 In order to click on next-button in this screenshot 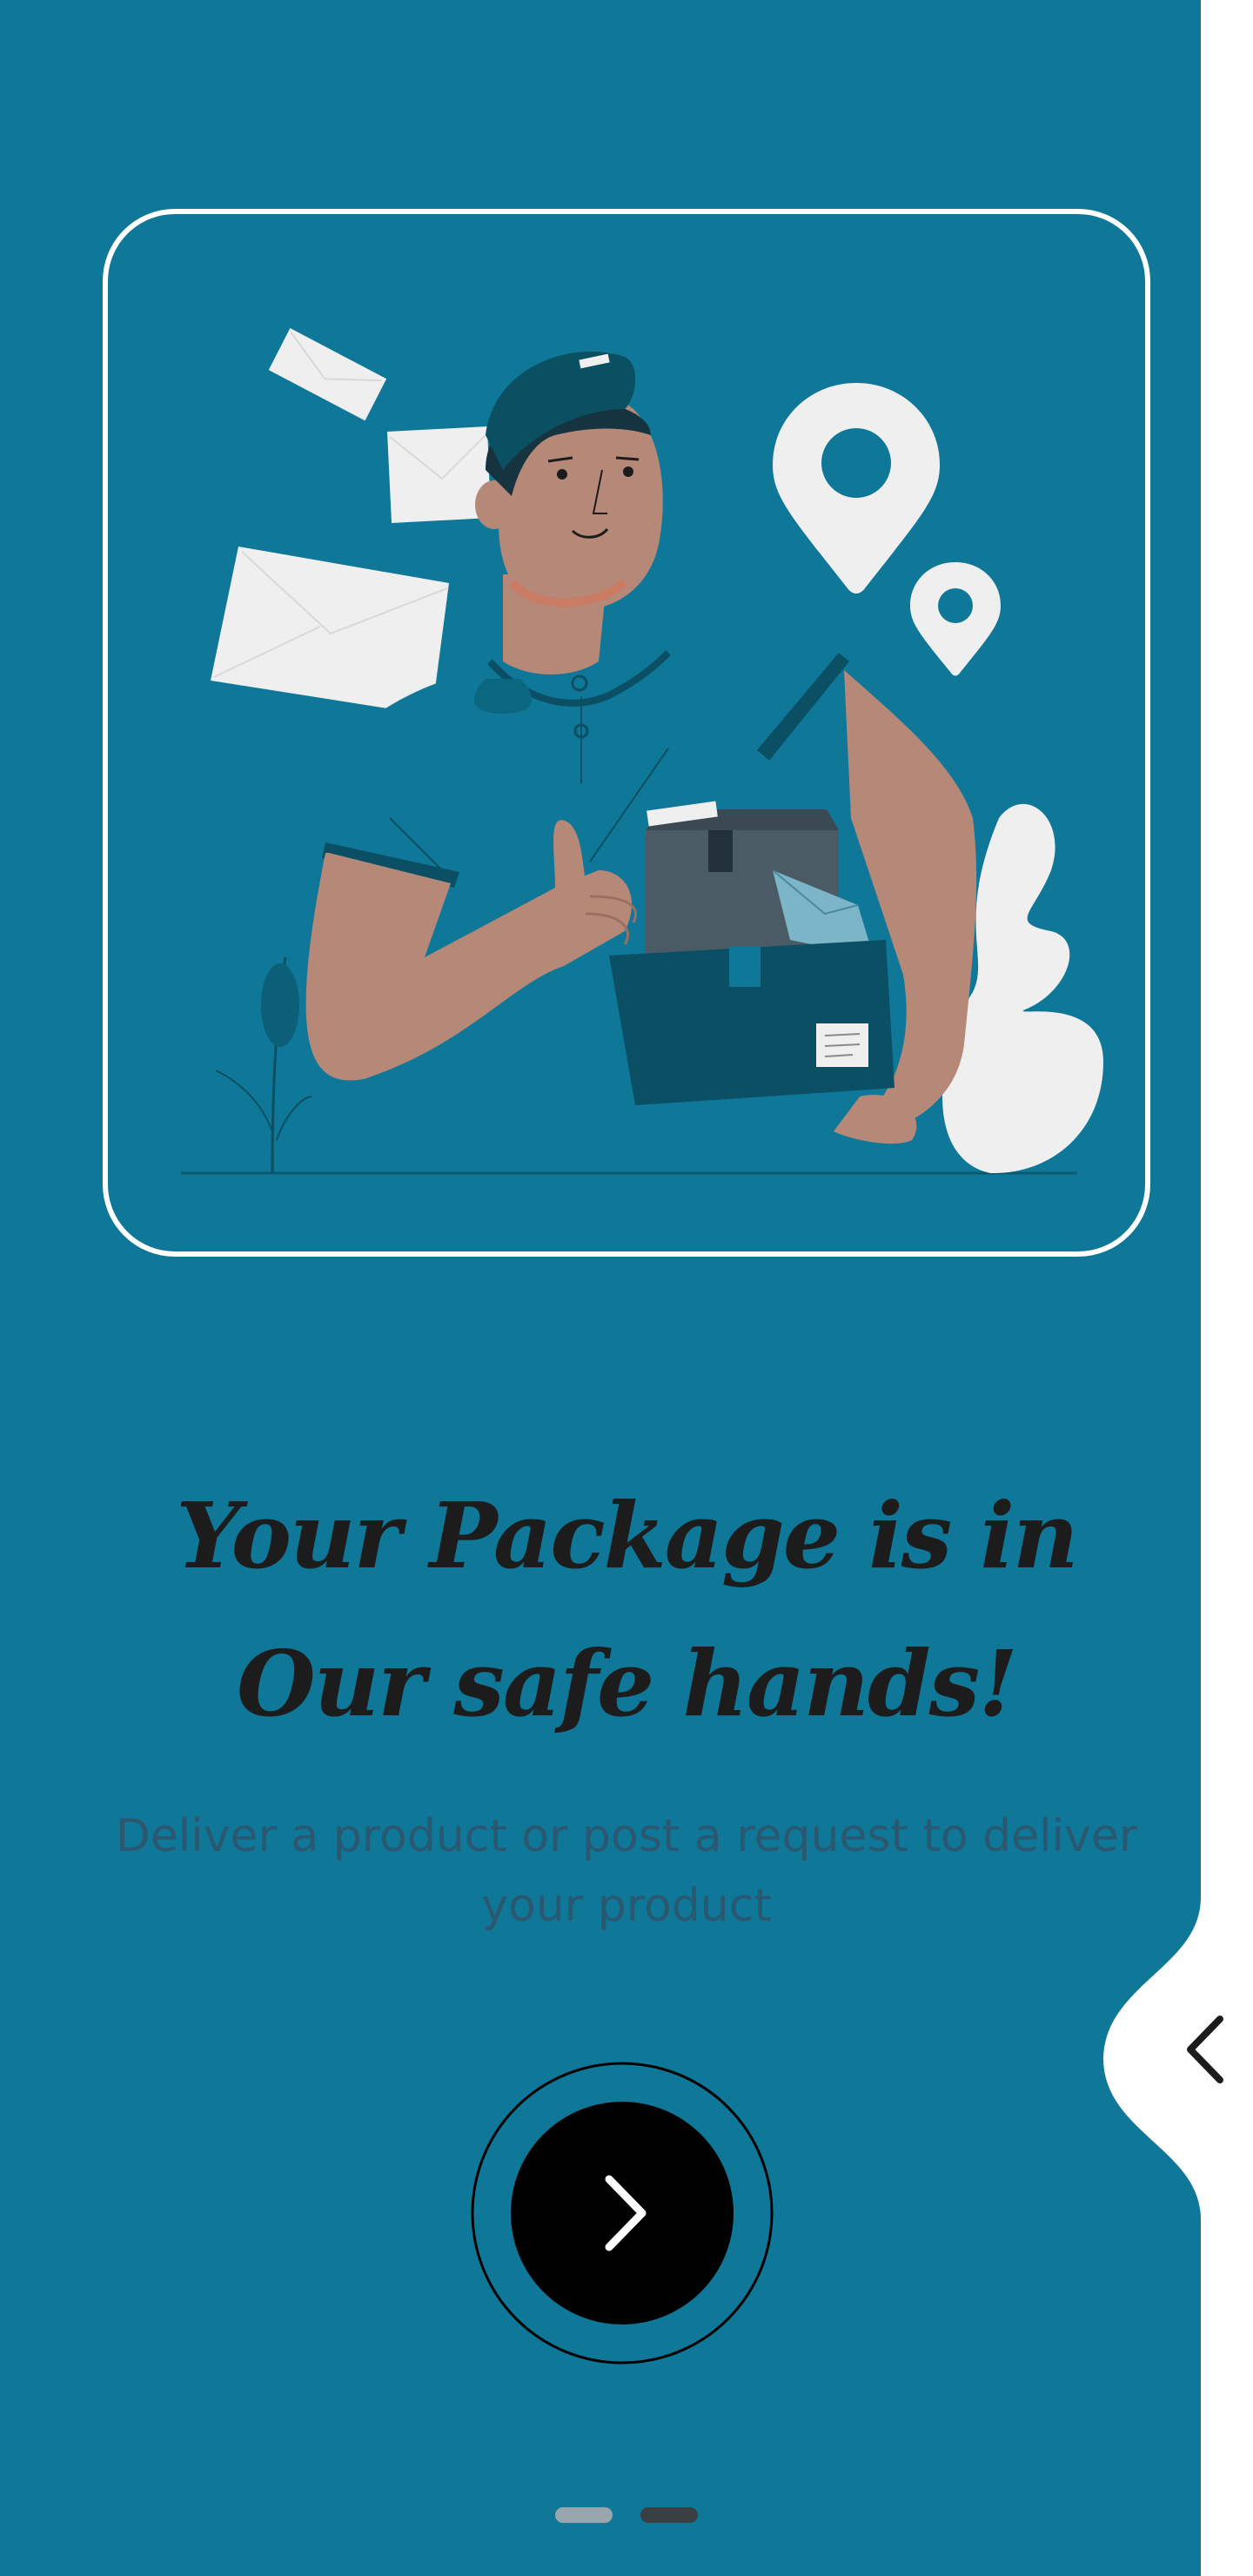, I will do `click(622, 2213)`.